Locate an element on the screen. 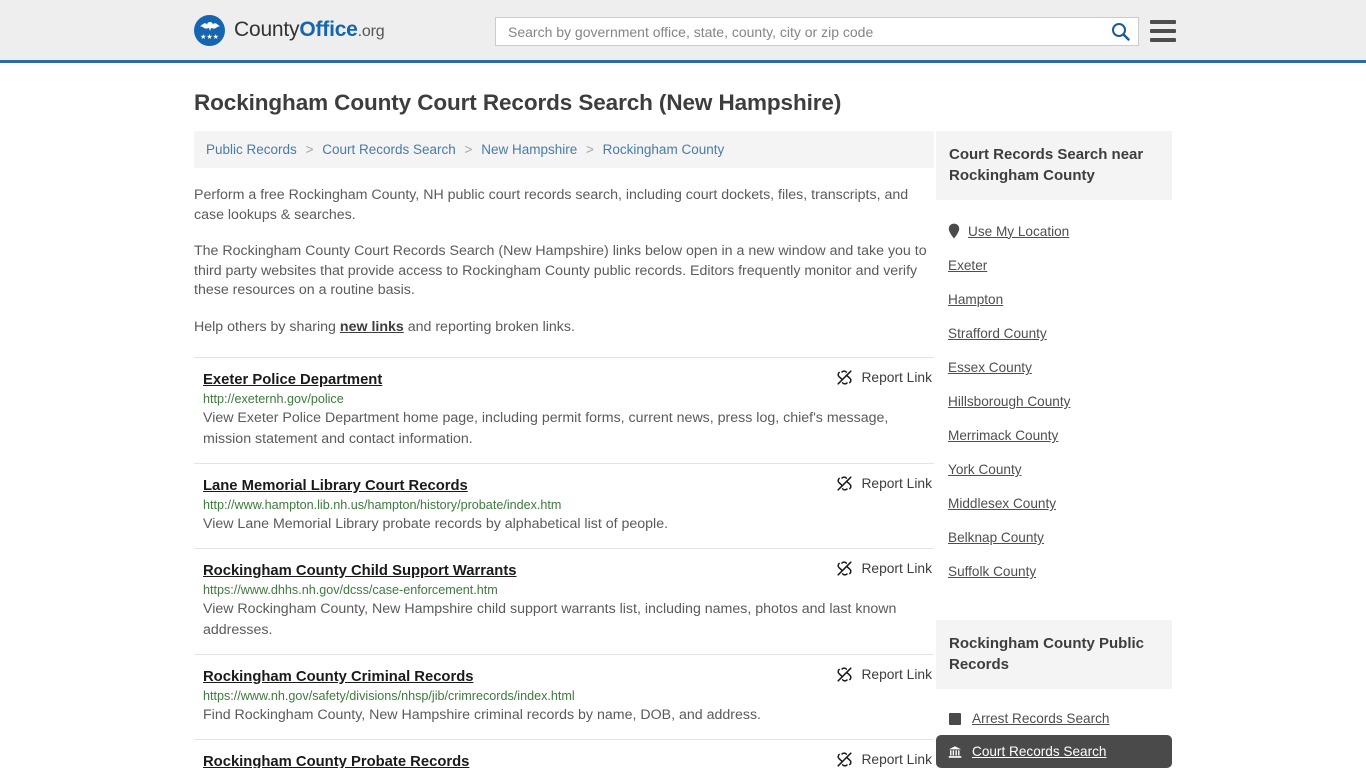  map-pin-icon is located at coordinates (954, 231).